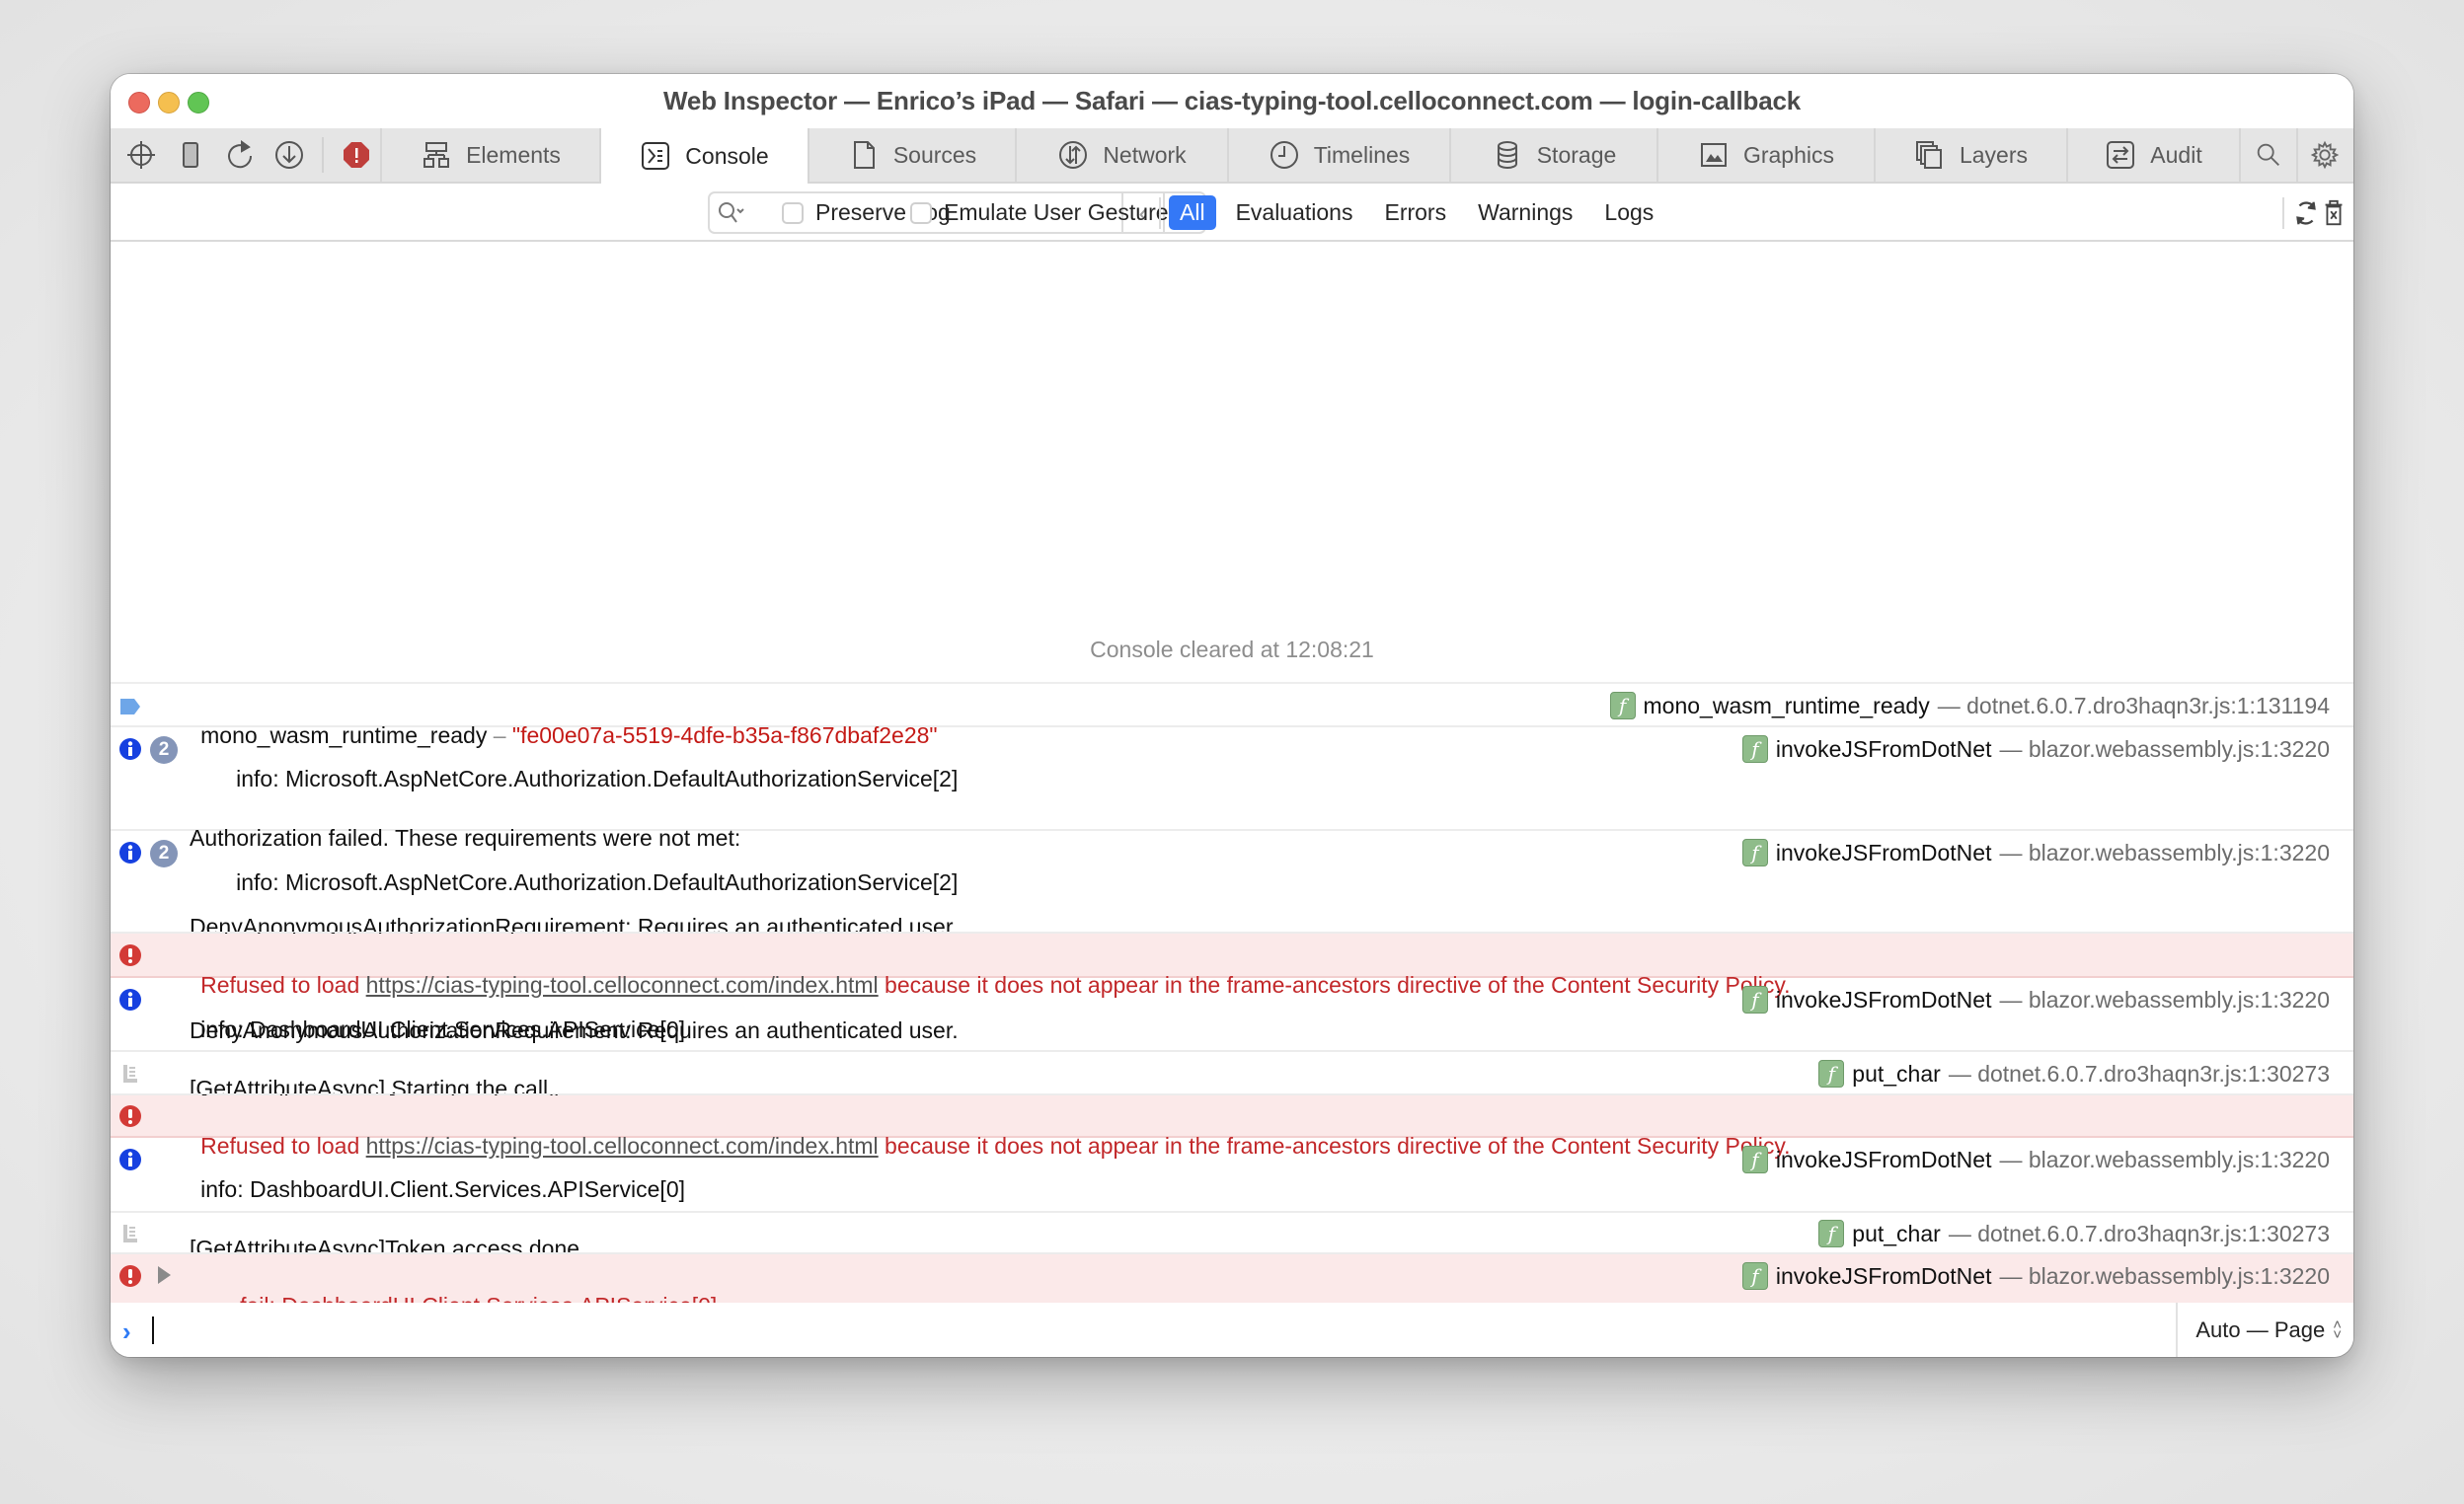  Describe the element at coordinates (1994, 154) in the screenshot. I see `tab-label: Layers` at that location.